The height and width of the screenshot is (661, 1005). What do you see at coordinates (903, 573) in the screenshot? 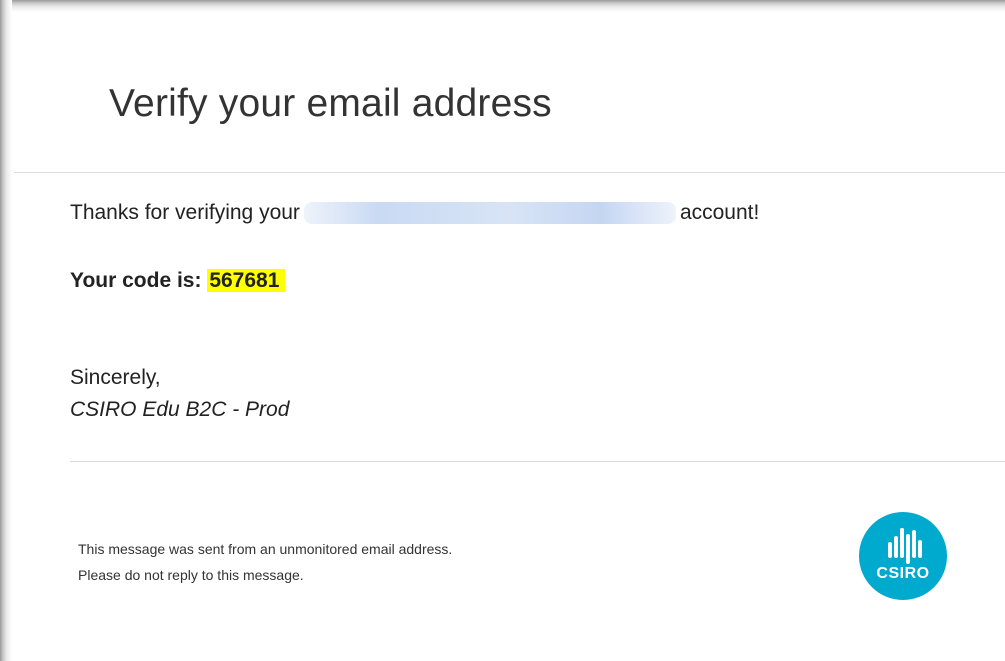
I see `csiro-logo-text: CSIRO` at bounding box center [903, 573].